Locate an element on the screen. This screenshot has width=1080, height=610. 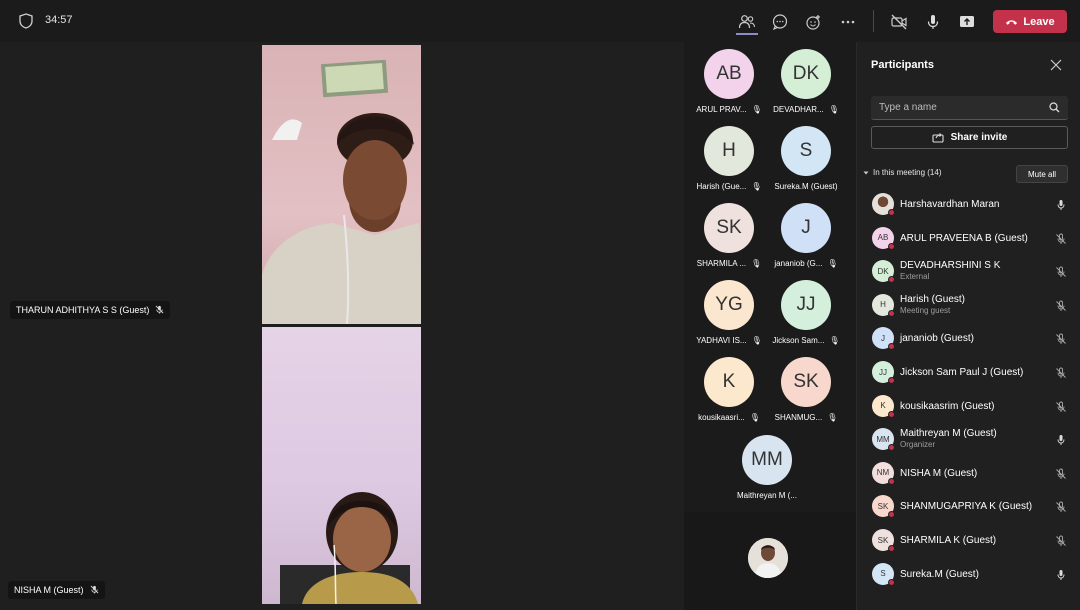
participant-tile: H Harish (Gue... 🎙︎ is located at coordinates (729, 158).